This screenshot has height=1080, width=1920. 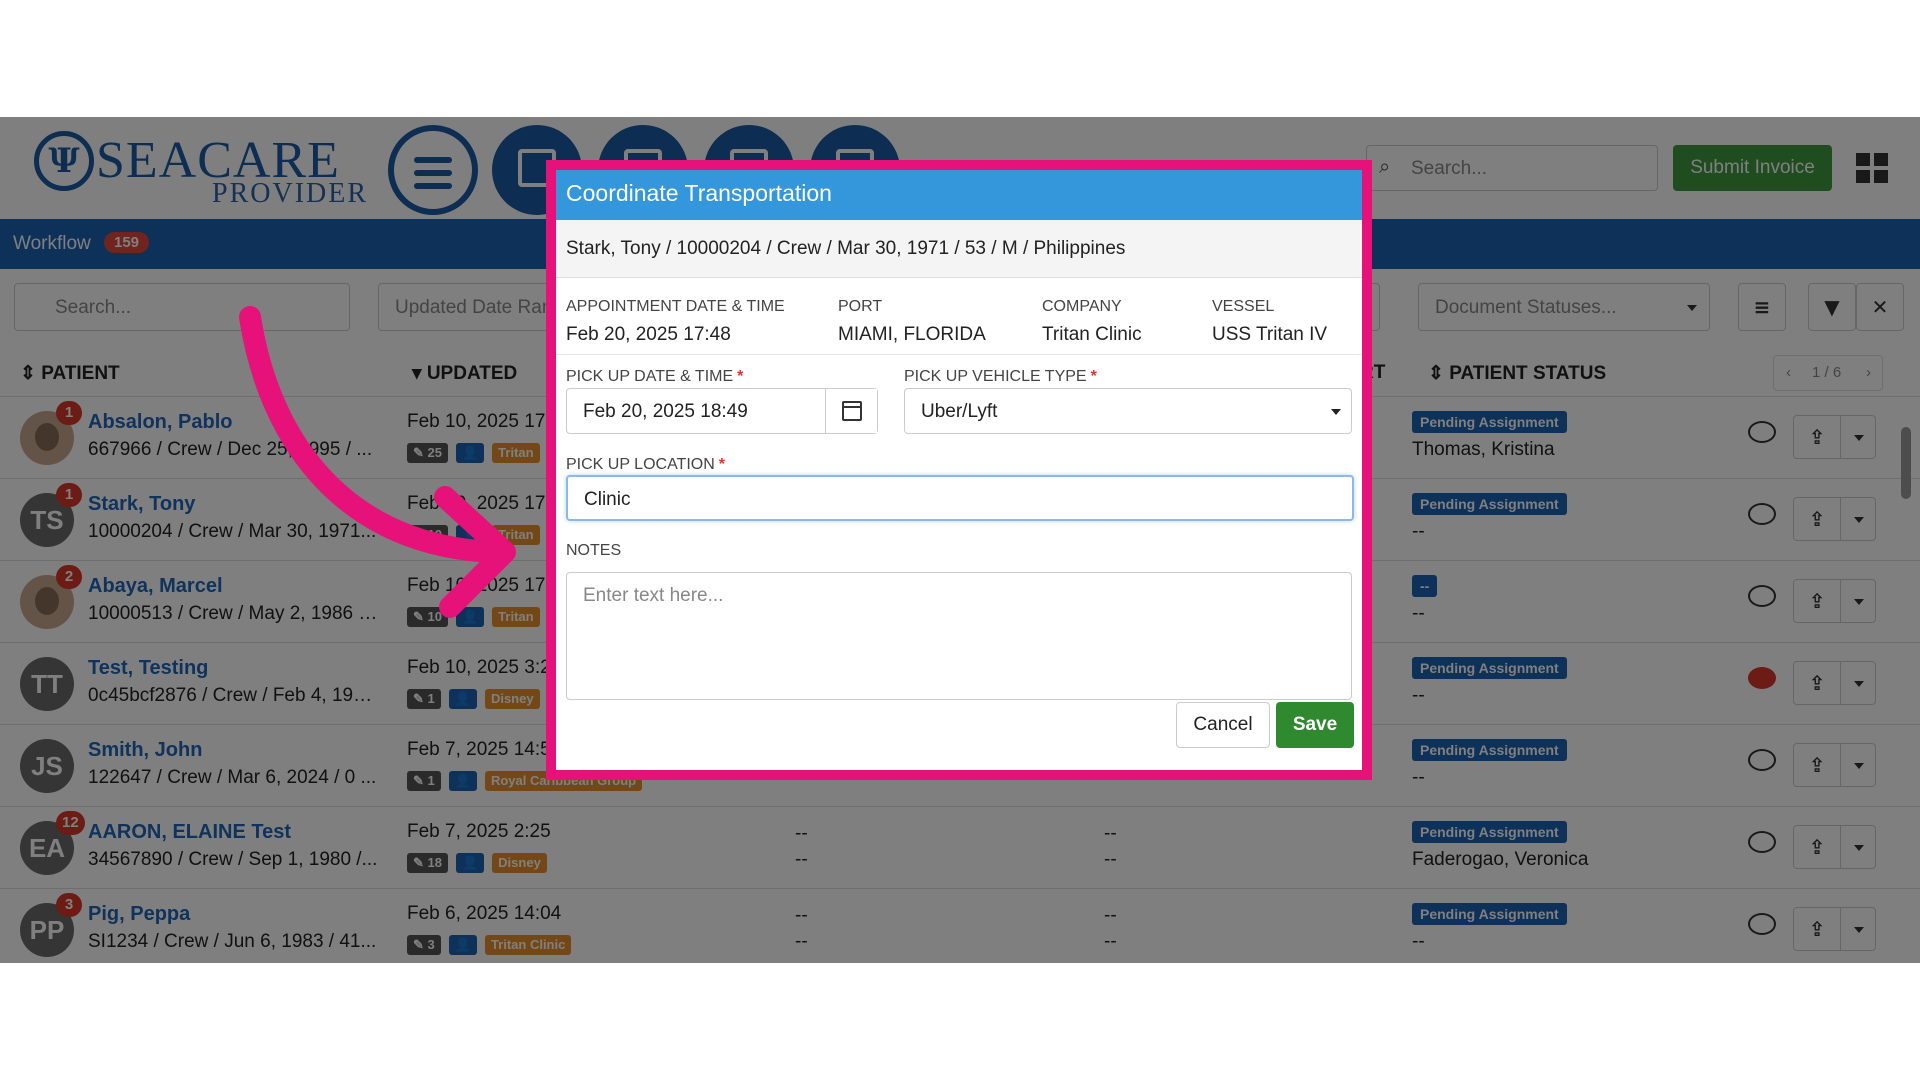 What do you see at coordinates (648, 334) in the screenshot?
I see `meta-value: Feb 20, 2025 17:48` at bounding box center [648, 334].